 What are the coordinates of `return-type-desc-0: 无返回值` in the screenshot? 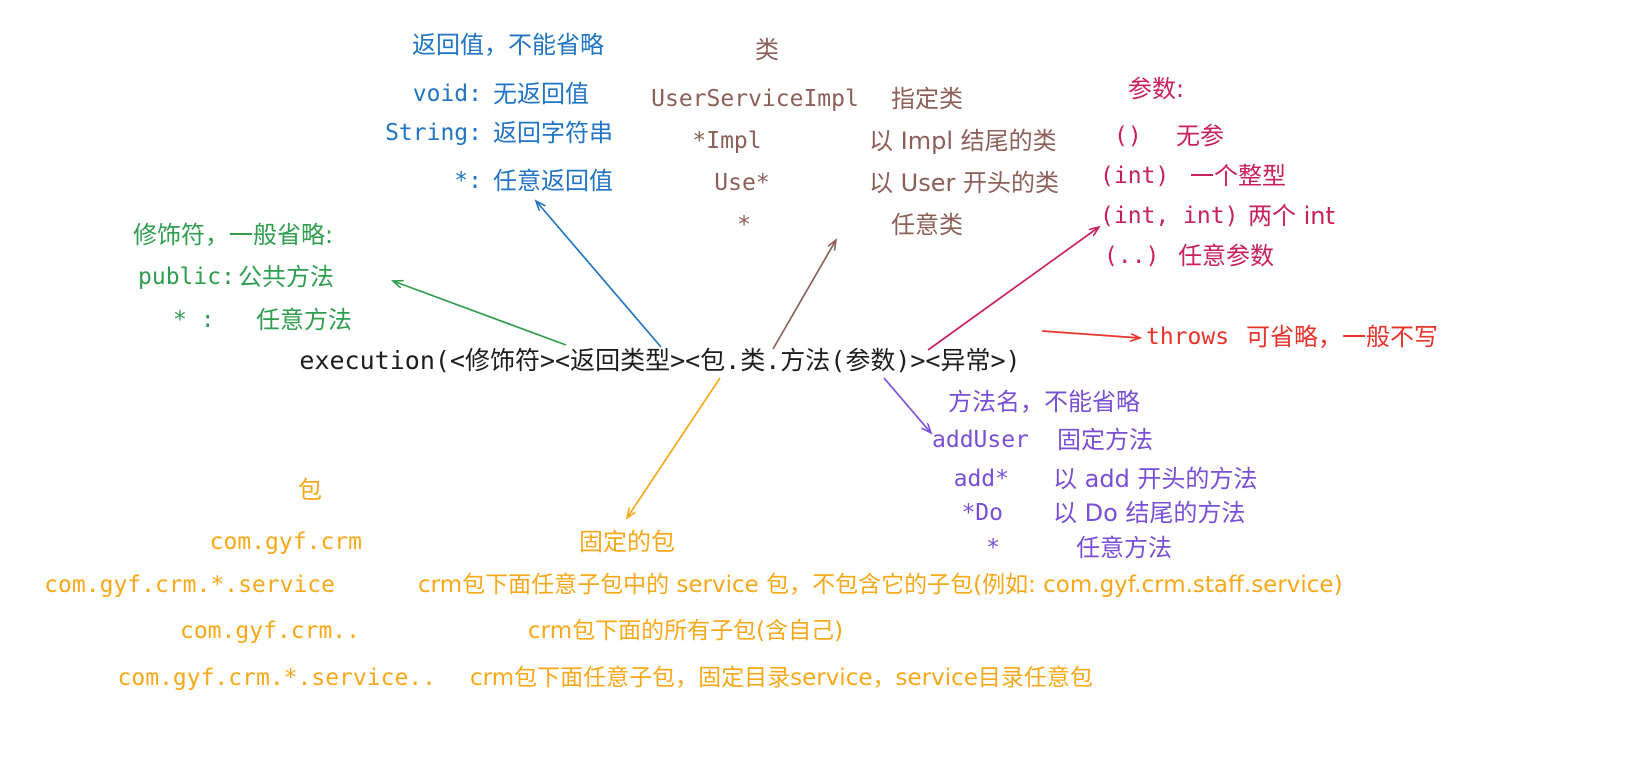 It's located at (541, 94).